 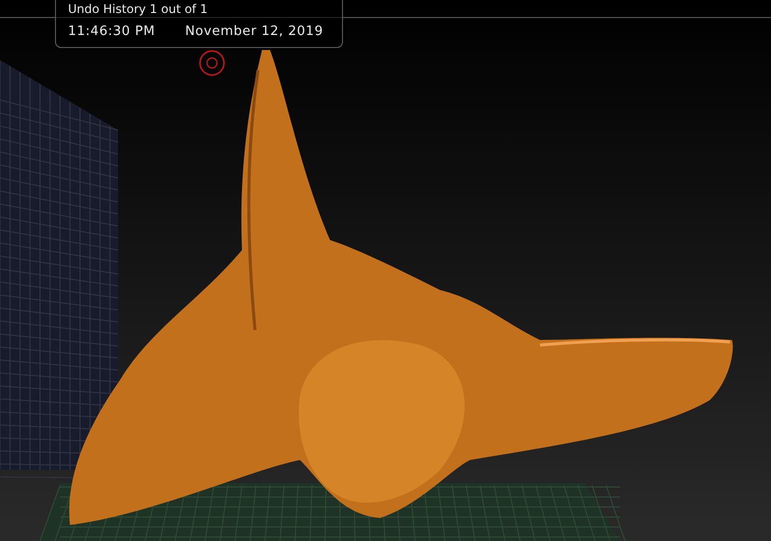 I want to click on tooltip-title: Undo History 1 out of 1, so click(x=138, y=9).